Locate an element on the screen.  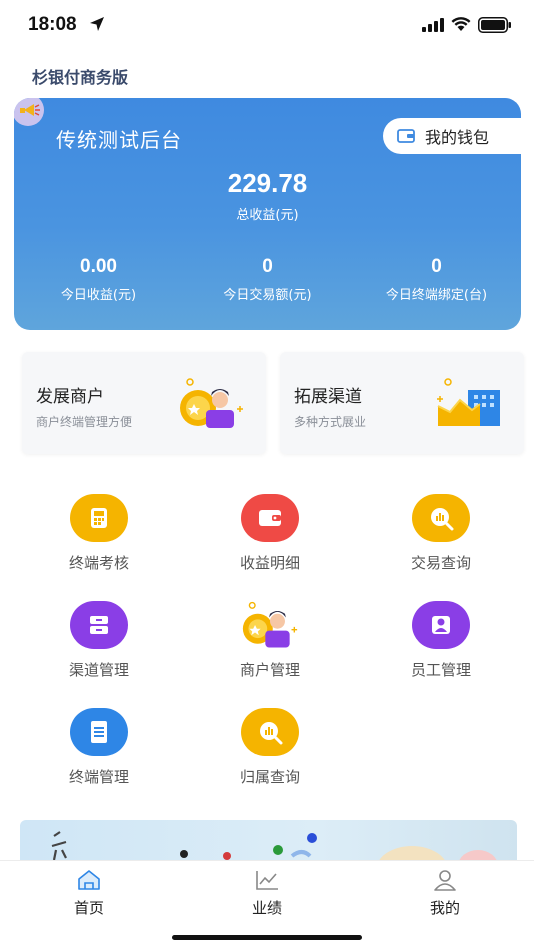
tab-home: 首页 is located at coordinates (89, 893).